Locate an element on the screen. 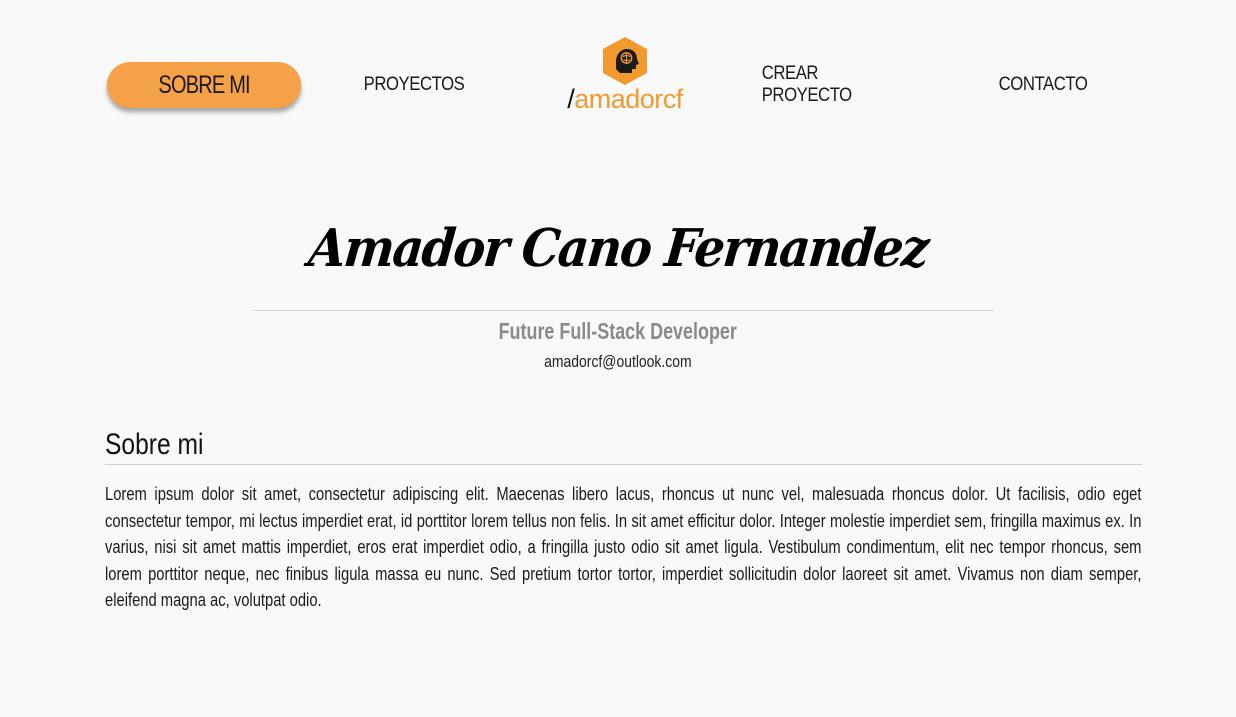 This screenshot has width=1236, height=717. hero-email: amadorcf@outlook.com is located at coordinates (618, 362).